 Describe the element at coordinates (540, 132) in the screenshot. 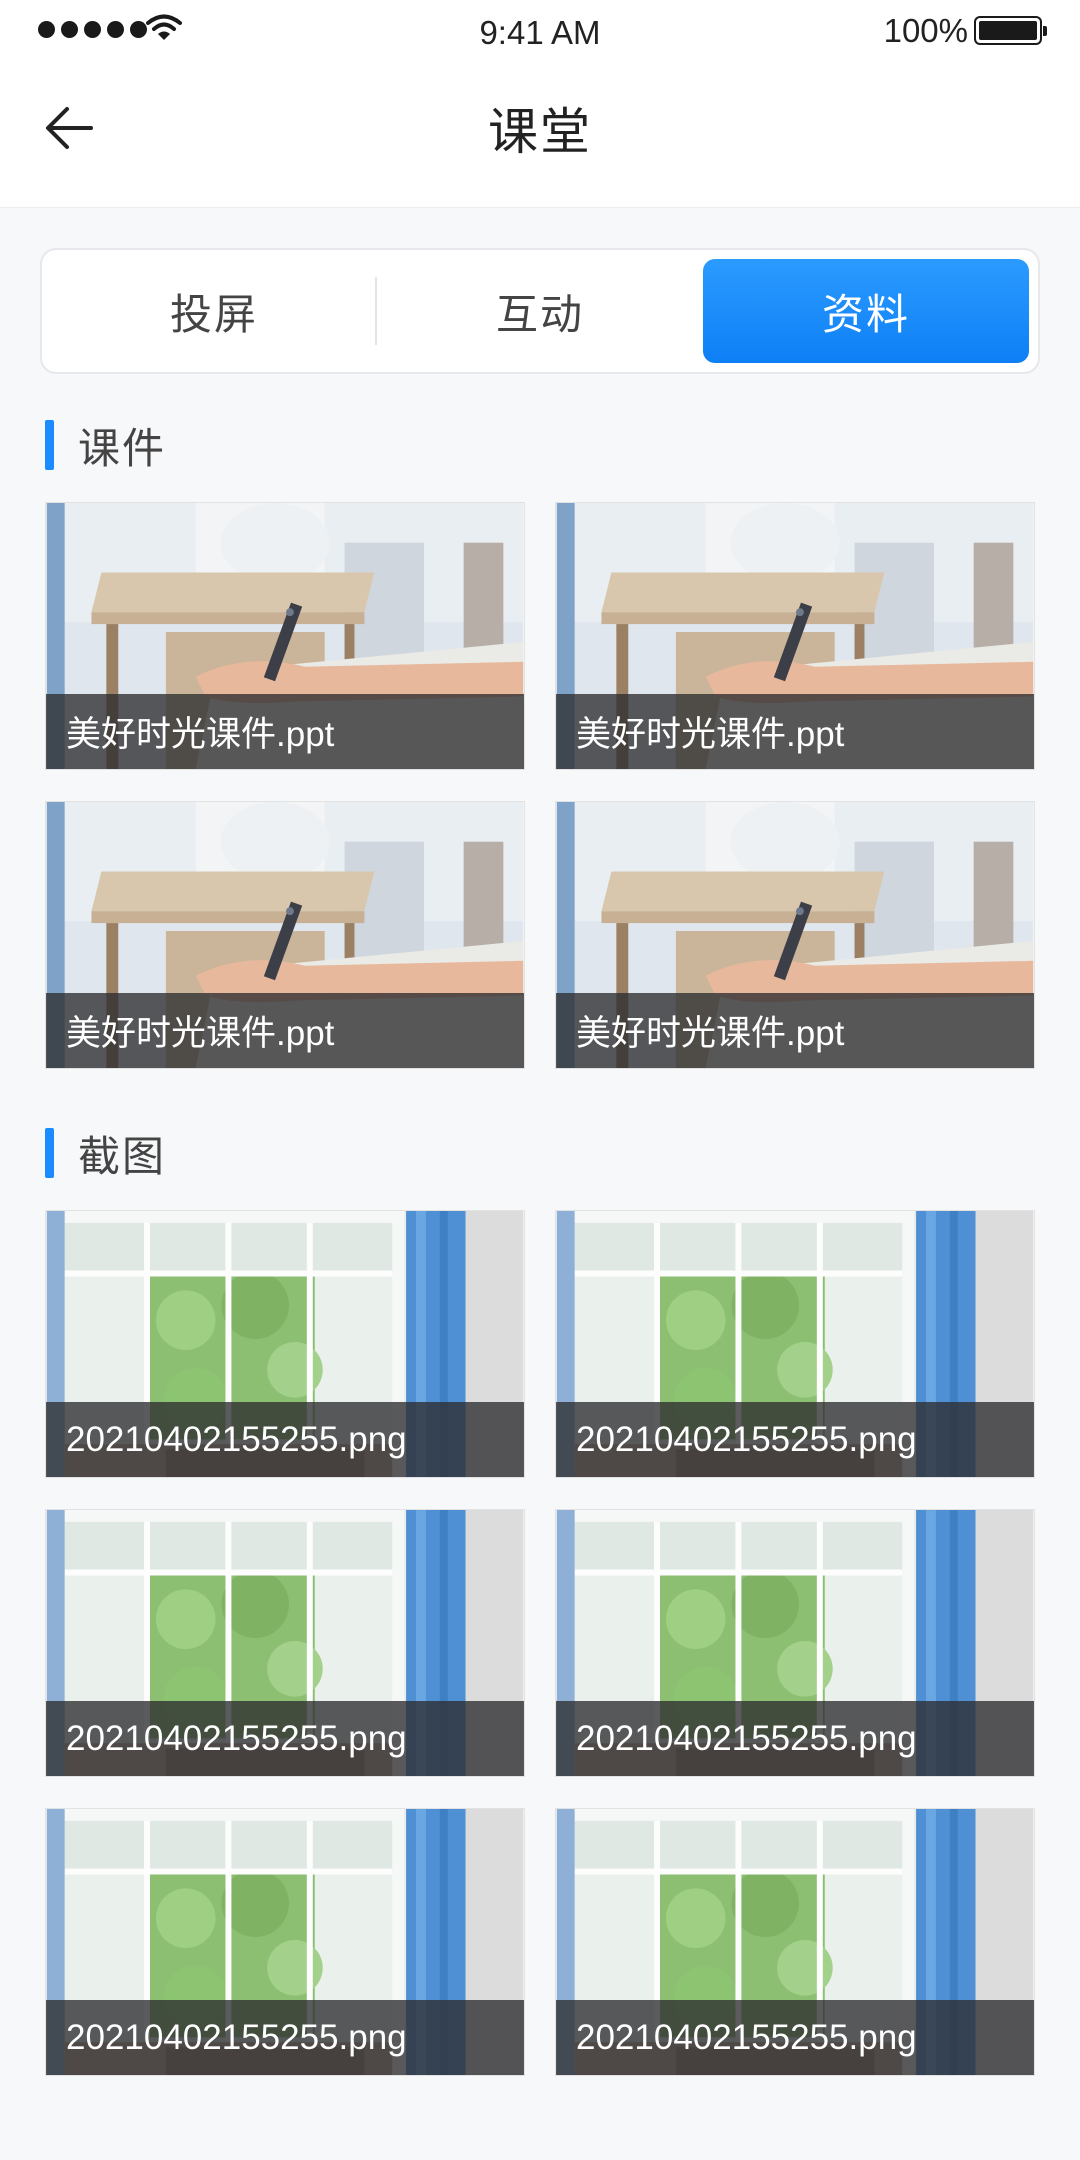

I see `page-title: 课堂` at that location.